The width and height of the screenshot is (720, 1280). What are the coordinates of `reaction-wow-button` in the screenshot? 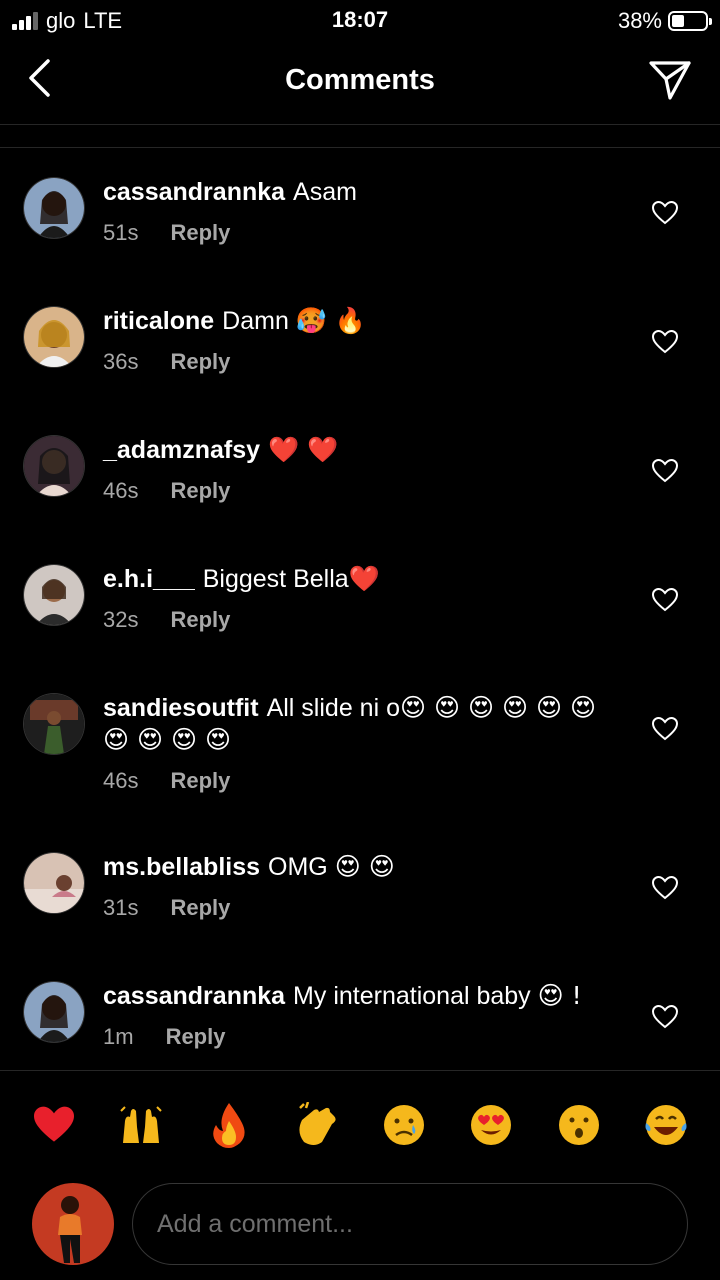 It's located at (579, 1125).